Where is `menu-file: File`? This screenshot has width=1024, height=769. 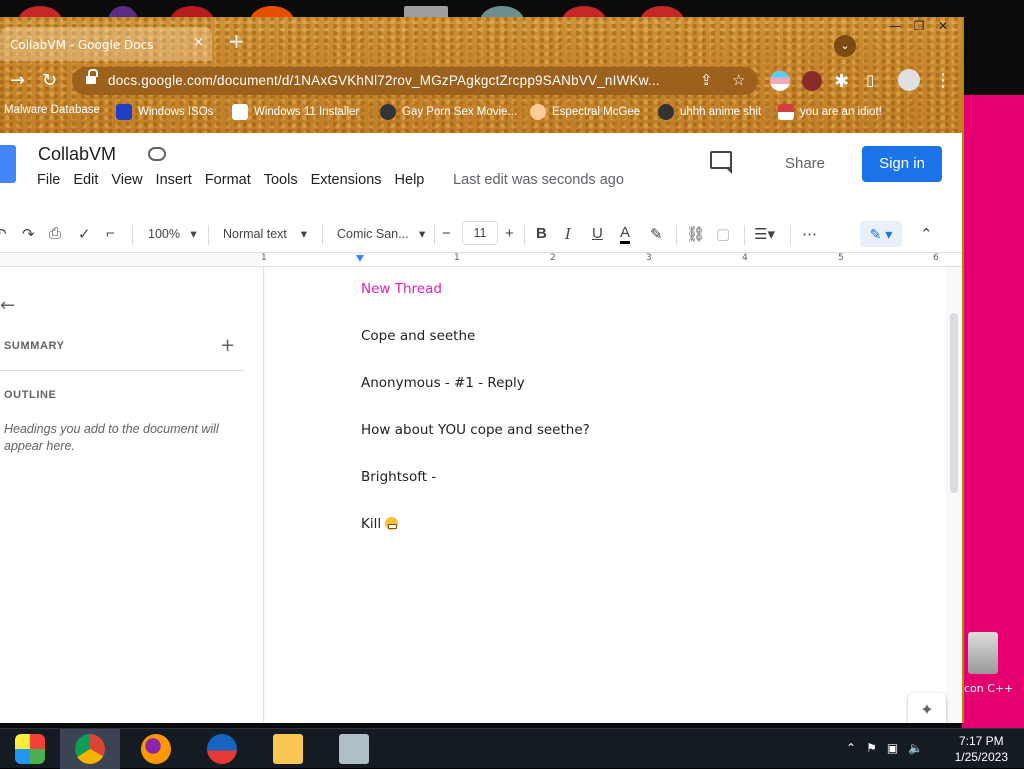
menu-file: File is located at coordinates (48, 180).